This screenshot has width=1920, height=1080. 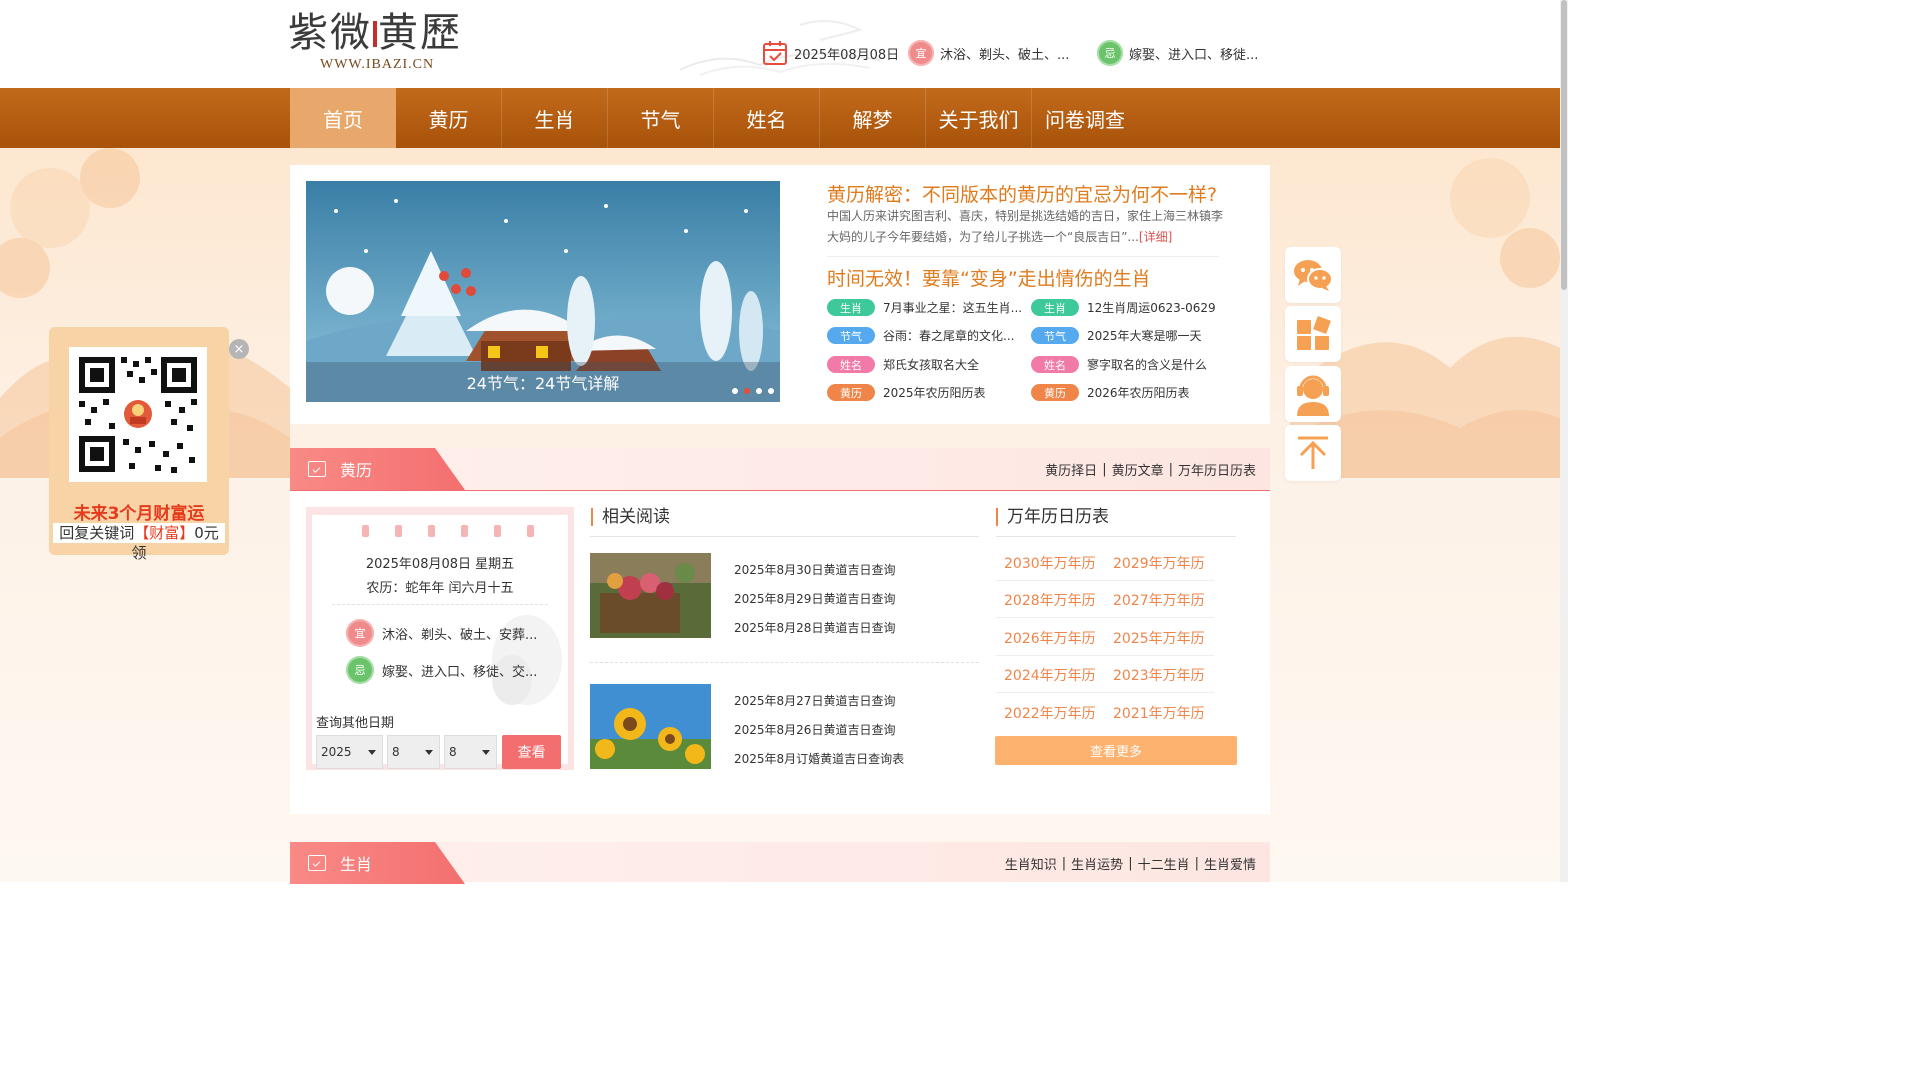 I want to click on tag-item: 黄历 2025年农历阳历表, so click(x=924, y=392).